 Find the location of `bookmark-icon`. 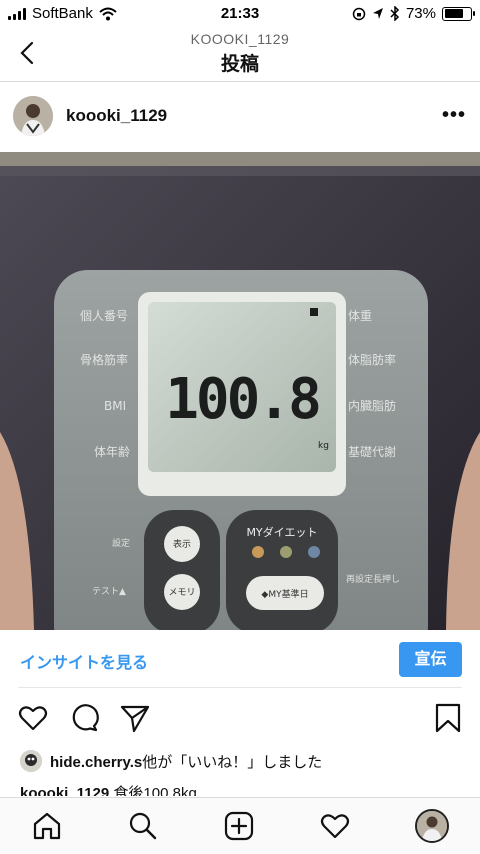

bookmark-icon is located at coordinates (448, 718).